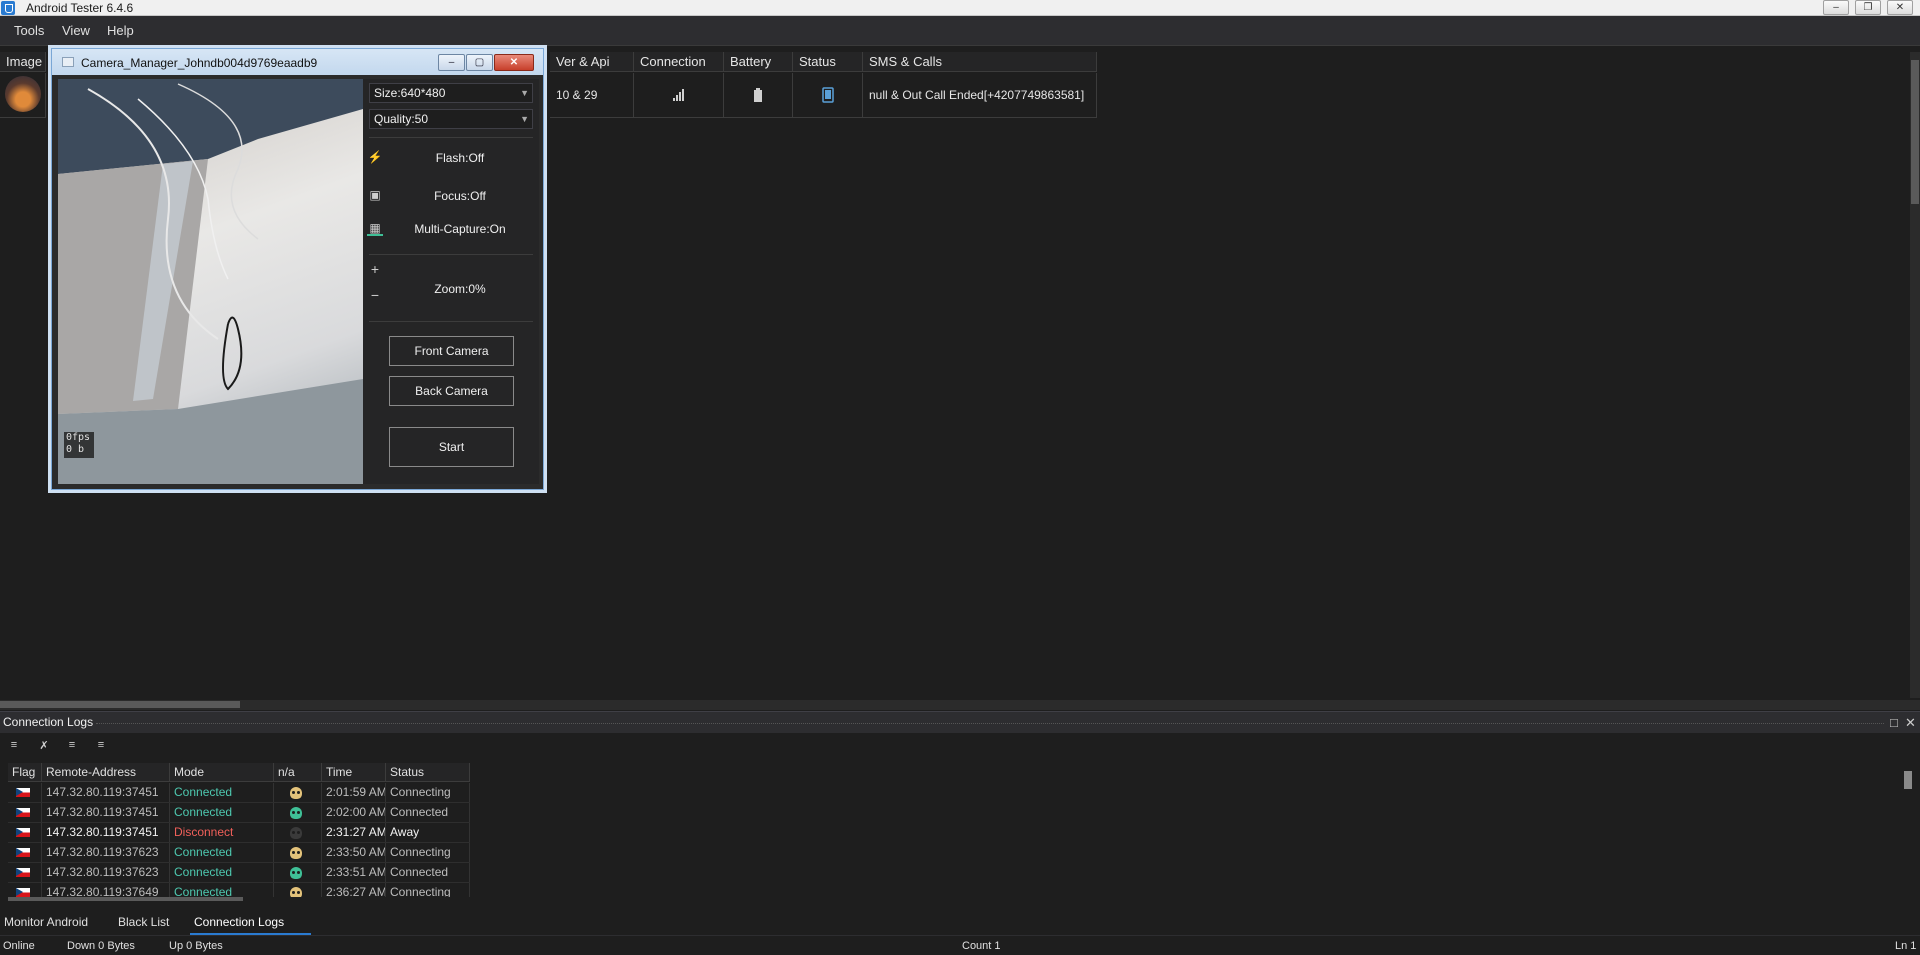 This screenshot has width=1920, height=955. What do you see at coordinates (375, 195) in the screenshot?
I see `focus-icon: ▣` at bounding box center [375, 195].